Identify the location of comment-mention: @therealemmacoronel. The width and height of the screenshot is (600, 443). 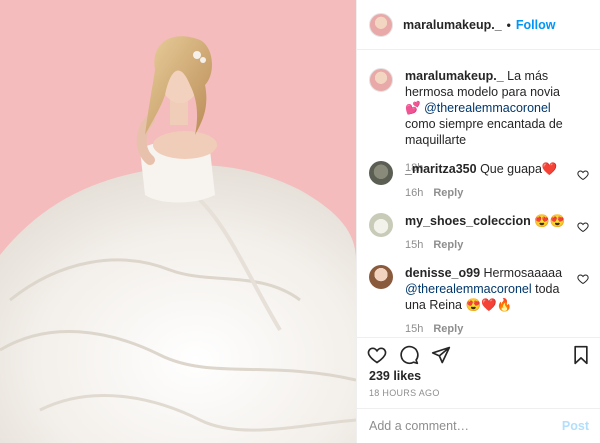
(468, 289).